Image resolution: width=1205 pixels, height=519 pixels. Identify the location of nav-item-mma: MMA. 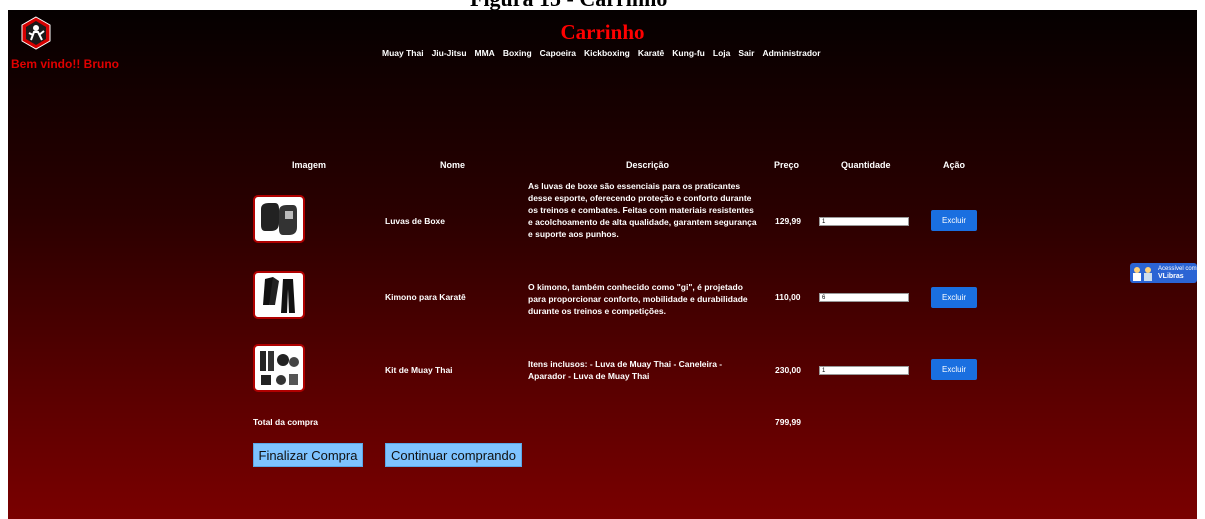
(485, 53).